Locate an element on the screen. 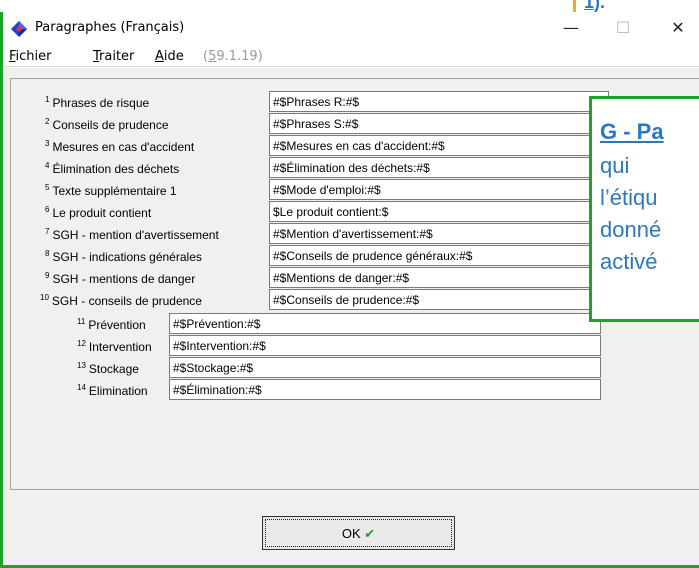 This screenshot has height=568, width=699. text-field-conseils-prudence: #$Phrases S:#$ is located at coordinates (439, 123).